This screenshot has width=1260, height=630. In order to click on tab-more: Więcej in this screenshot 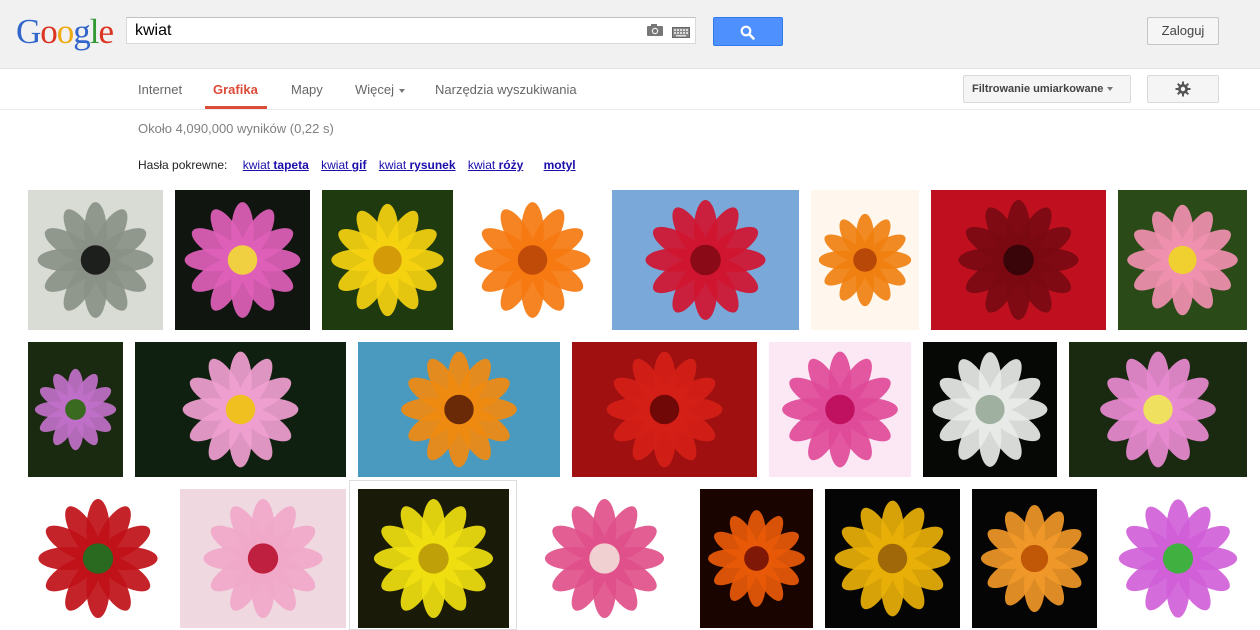, I will do `click(380, 89)`.